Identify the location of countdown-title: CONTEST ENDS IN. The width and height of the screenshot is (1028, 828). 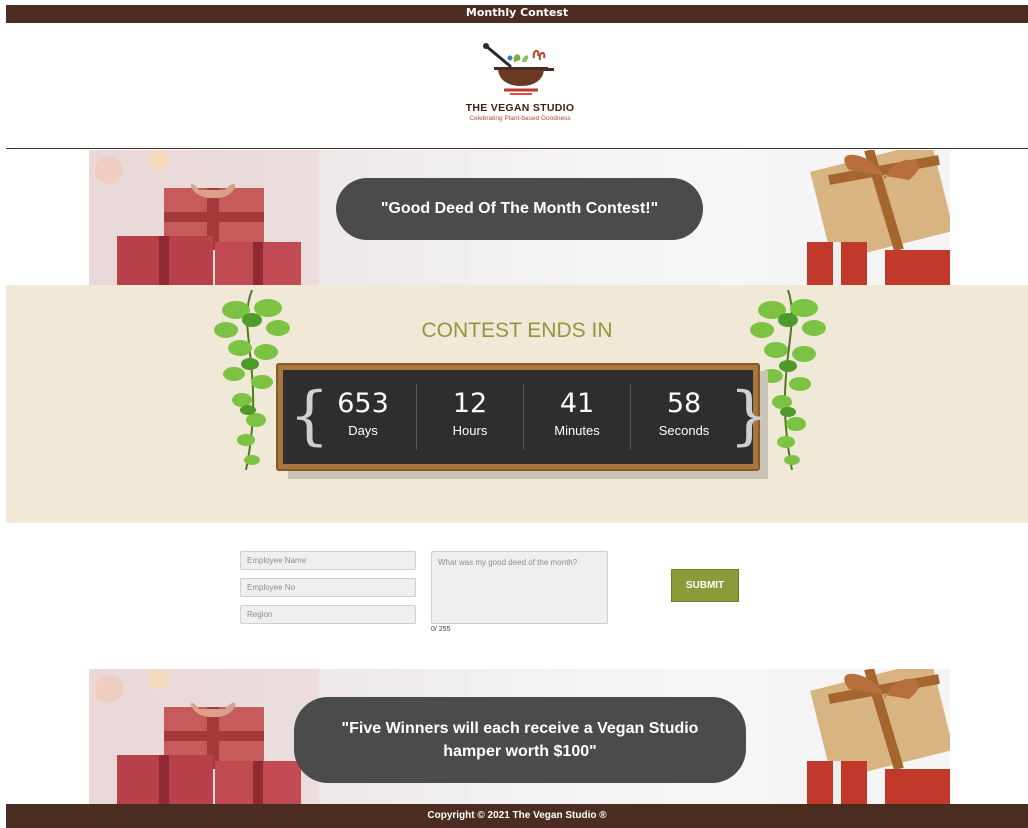
(517, 330).